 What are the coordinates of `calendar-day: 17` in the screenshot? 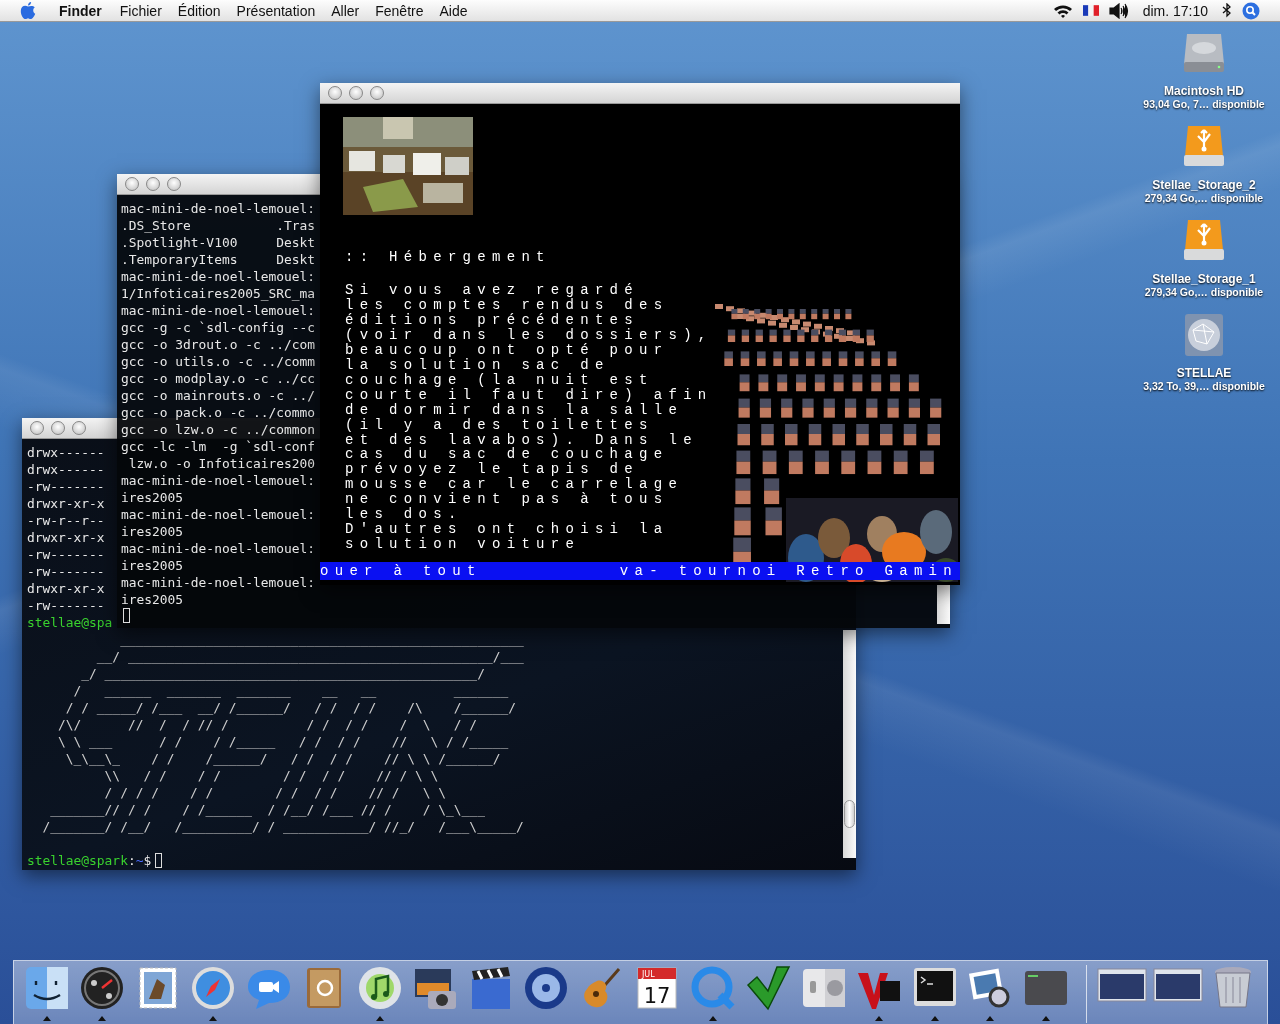 It's located at (657, 996).